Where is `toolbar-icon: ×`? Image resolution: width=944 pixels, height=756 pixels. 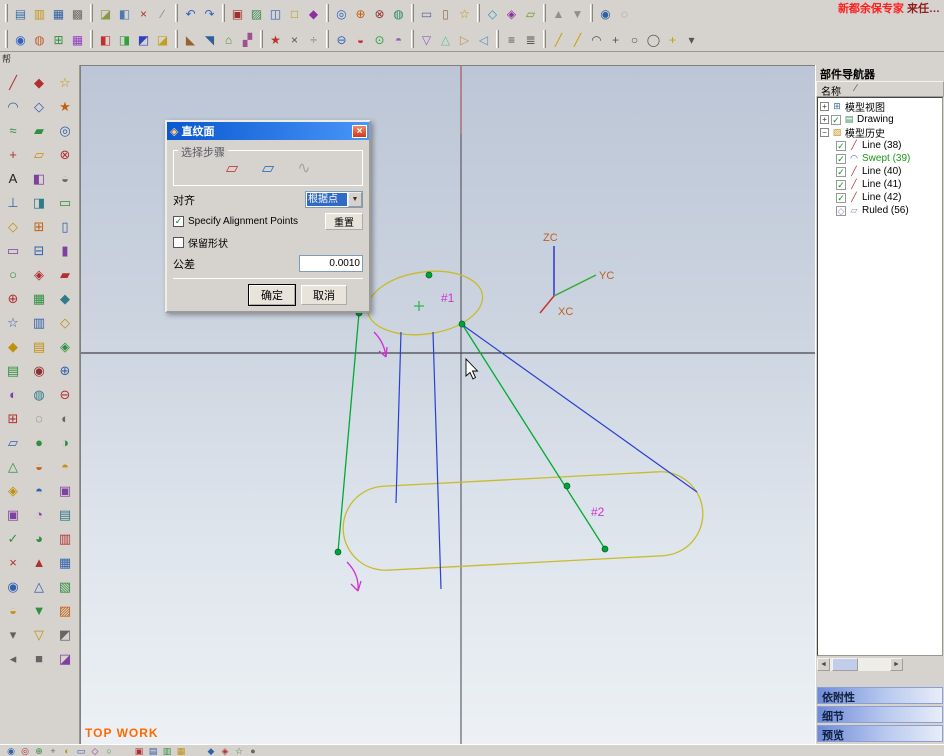 toolbar-icon: × is located at coordinates (294, 39).